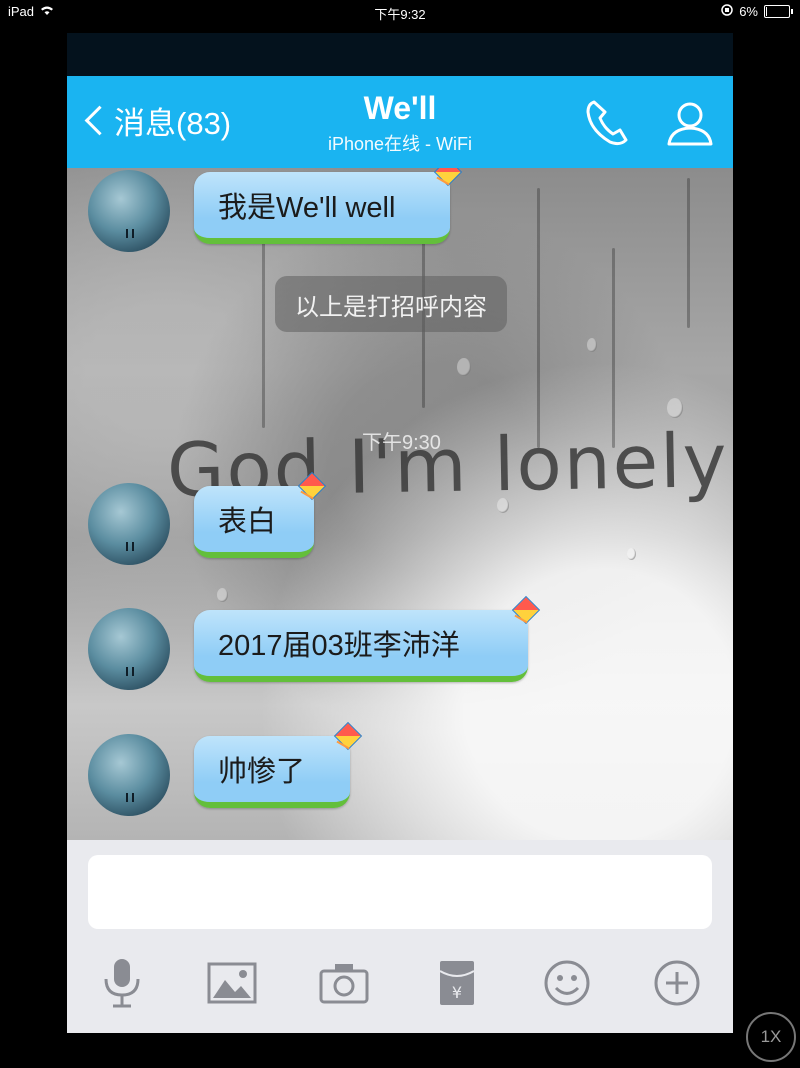 This screenshot has height=1068, width=800. What do you see at coordinates (400, 54) in the screenshot?
I see `phone-status-bar` at bounding box center [400, 54].